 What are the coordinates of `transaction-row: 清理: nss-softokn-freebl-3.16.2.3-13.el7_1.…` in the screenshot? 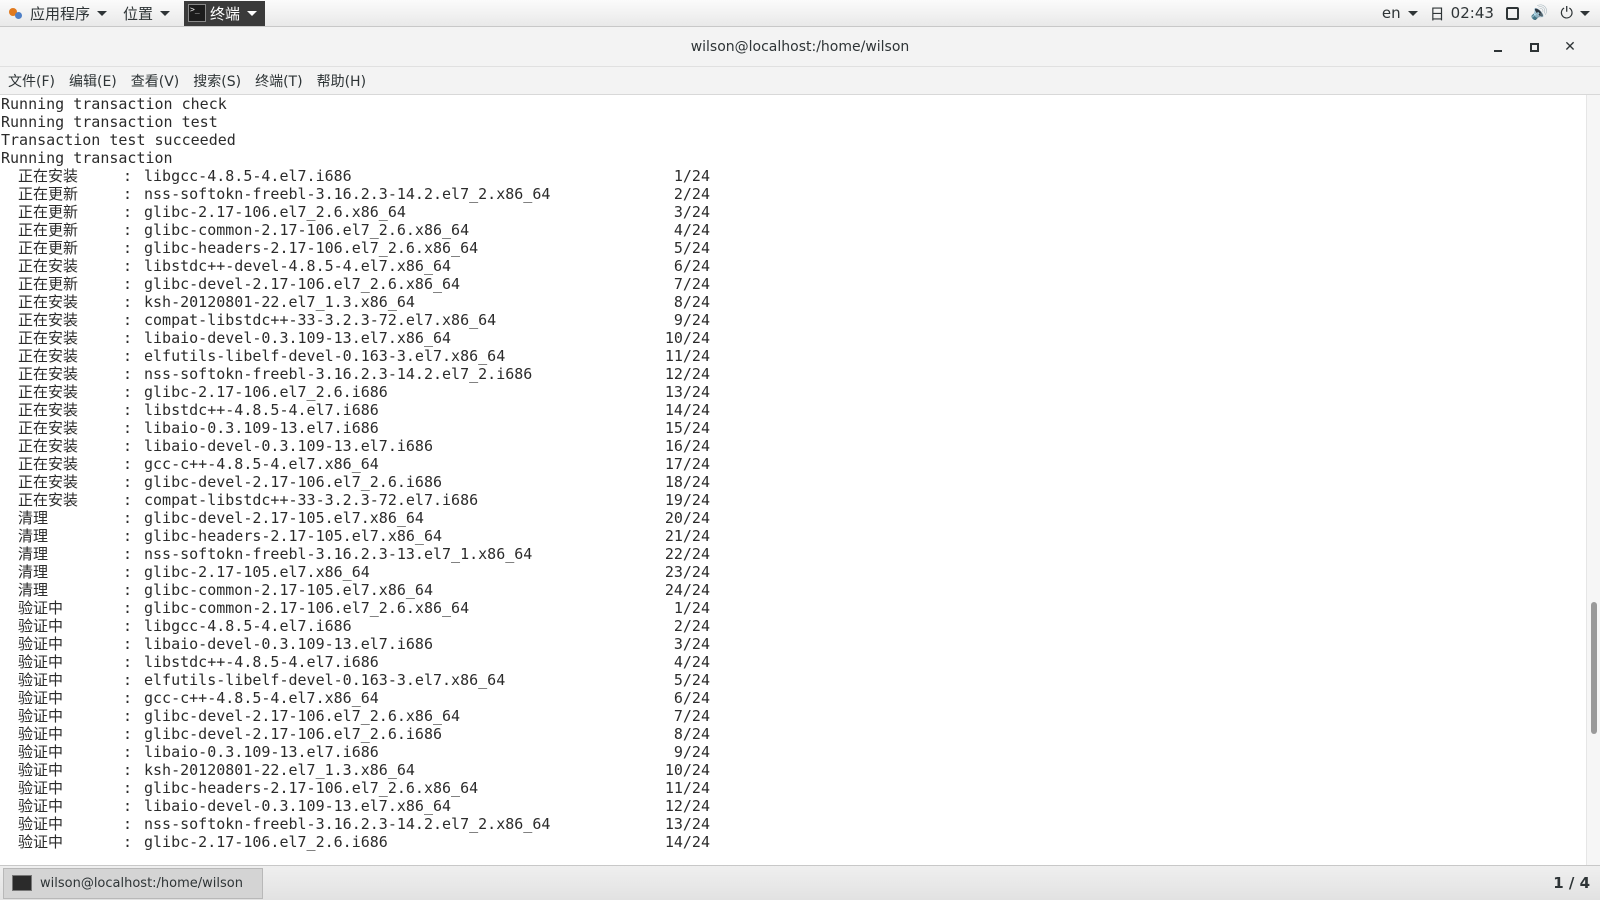 It's located at (793, 554).